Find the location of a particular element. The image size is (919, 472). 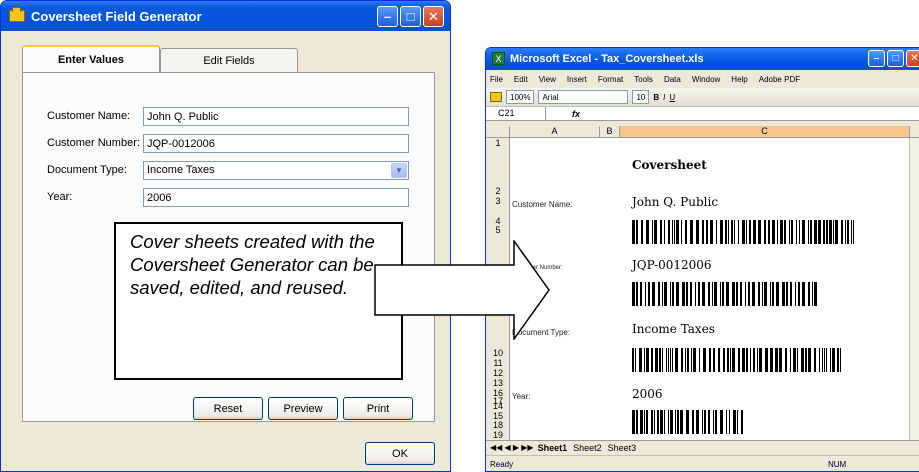

tab-edit-fields: Edit Fields is located at coordinates (229, 60).